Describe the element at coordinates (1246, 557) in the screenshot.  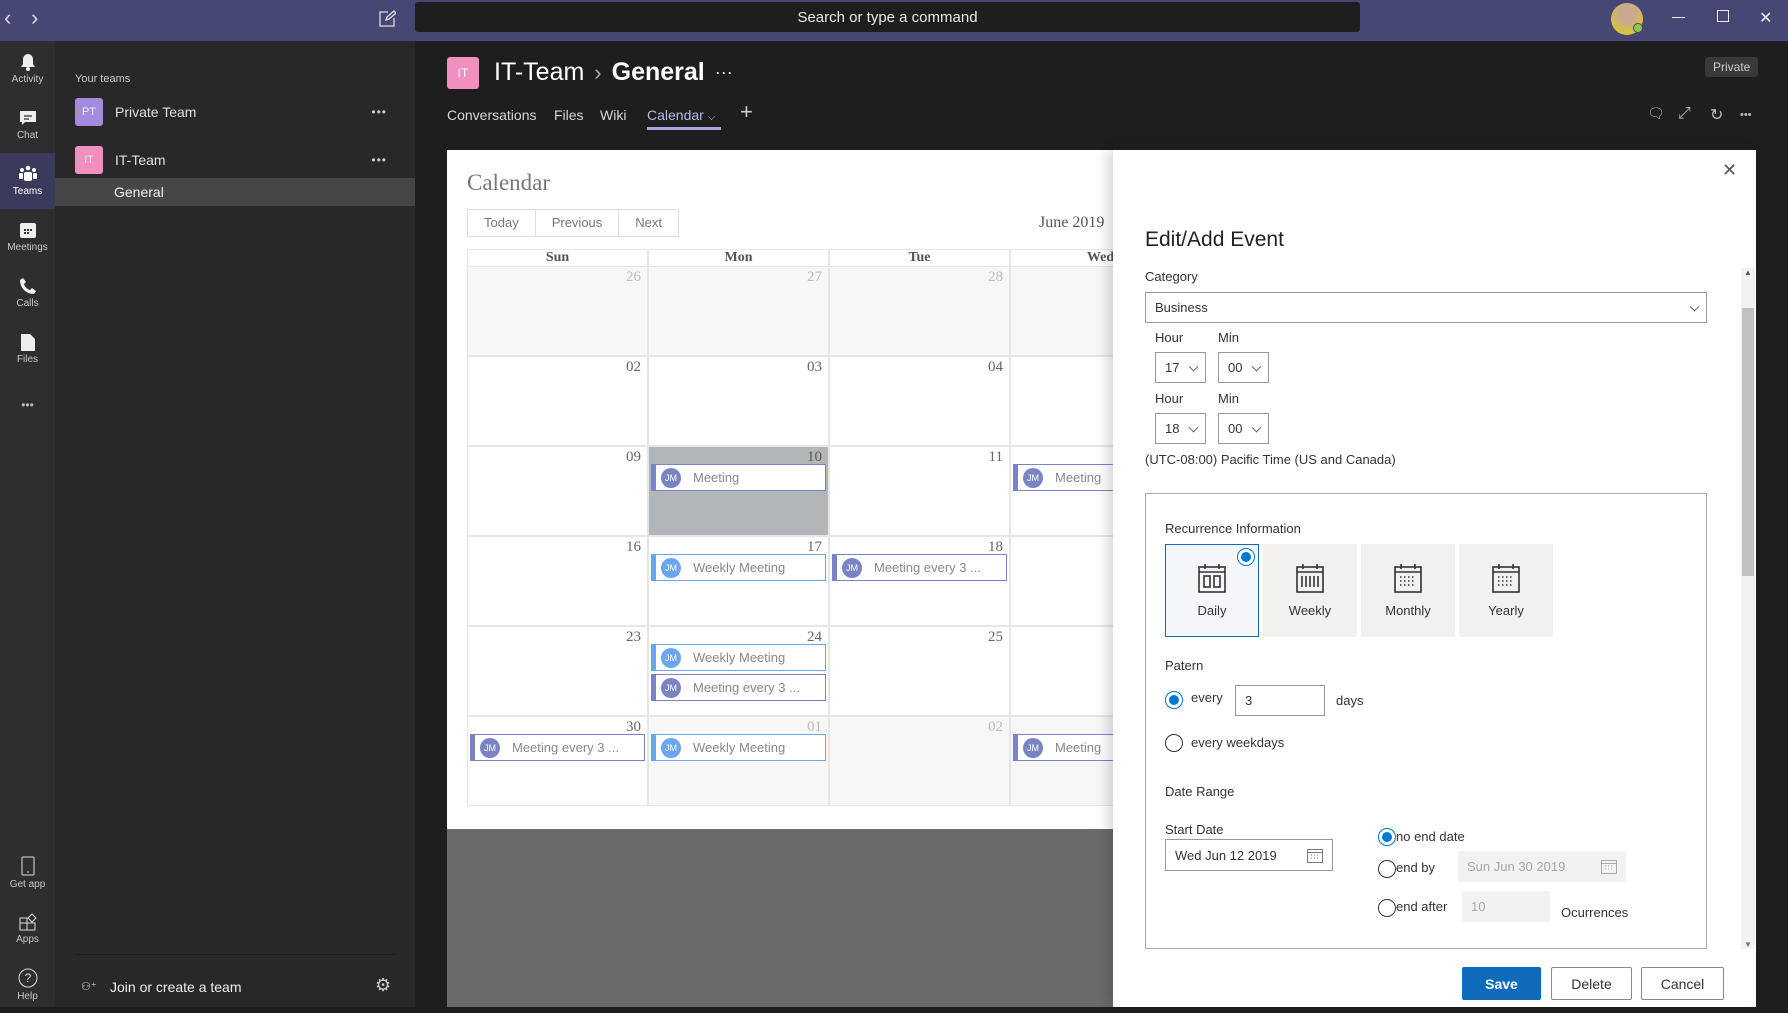
I see `daily-radio` at that location.